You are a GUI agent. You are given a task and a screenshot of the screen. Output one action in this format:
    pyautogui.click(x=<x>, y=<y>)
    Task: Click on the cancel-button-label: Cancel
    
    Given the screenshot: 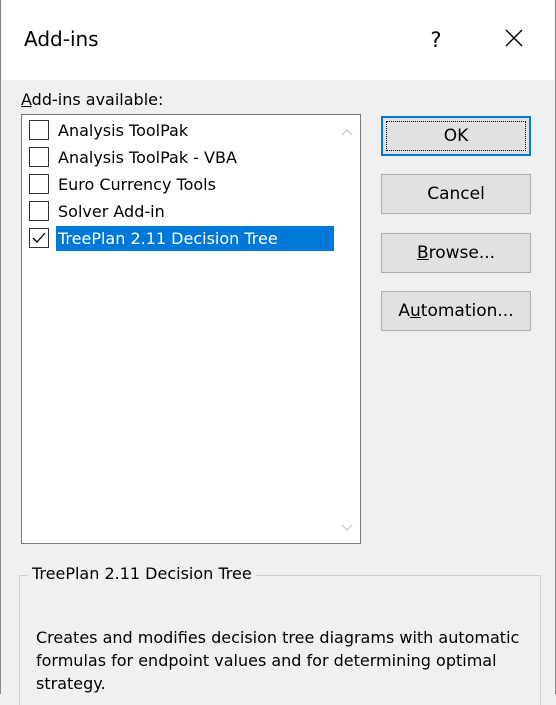 What is the action you would take?
    pyautogui.click(x=456, y=194)
    